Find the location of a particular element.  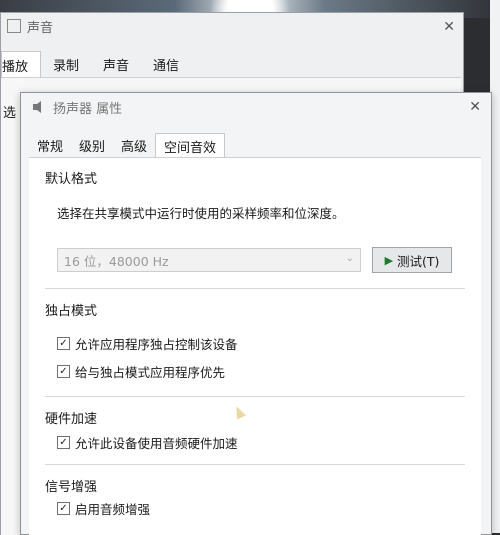

tab-communications: 通信 is located at coordinates (166, 65).